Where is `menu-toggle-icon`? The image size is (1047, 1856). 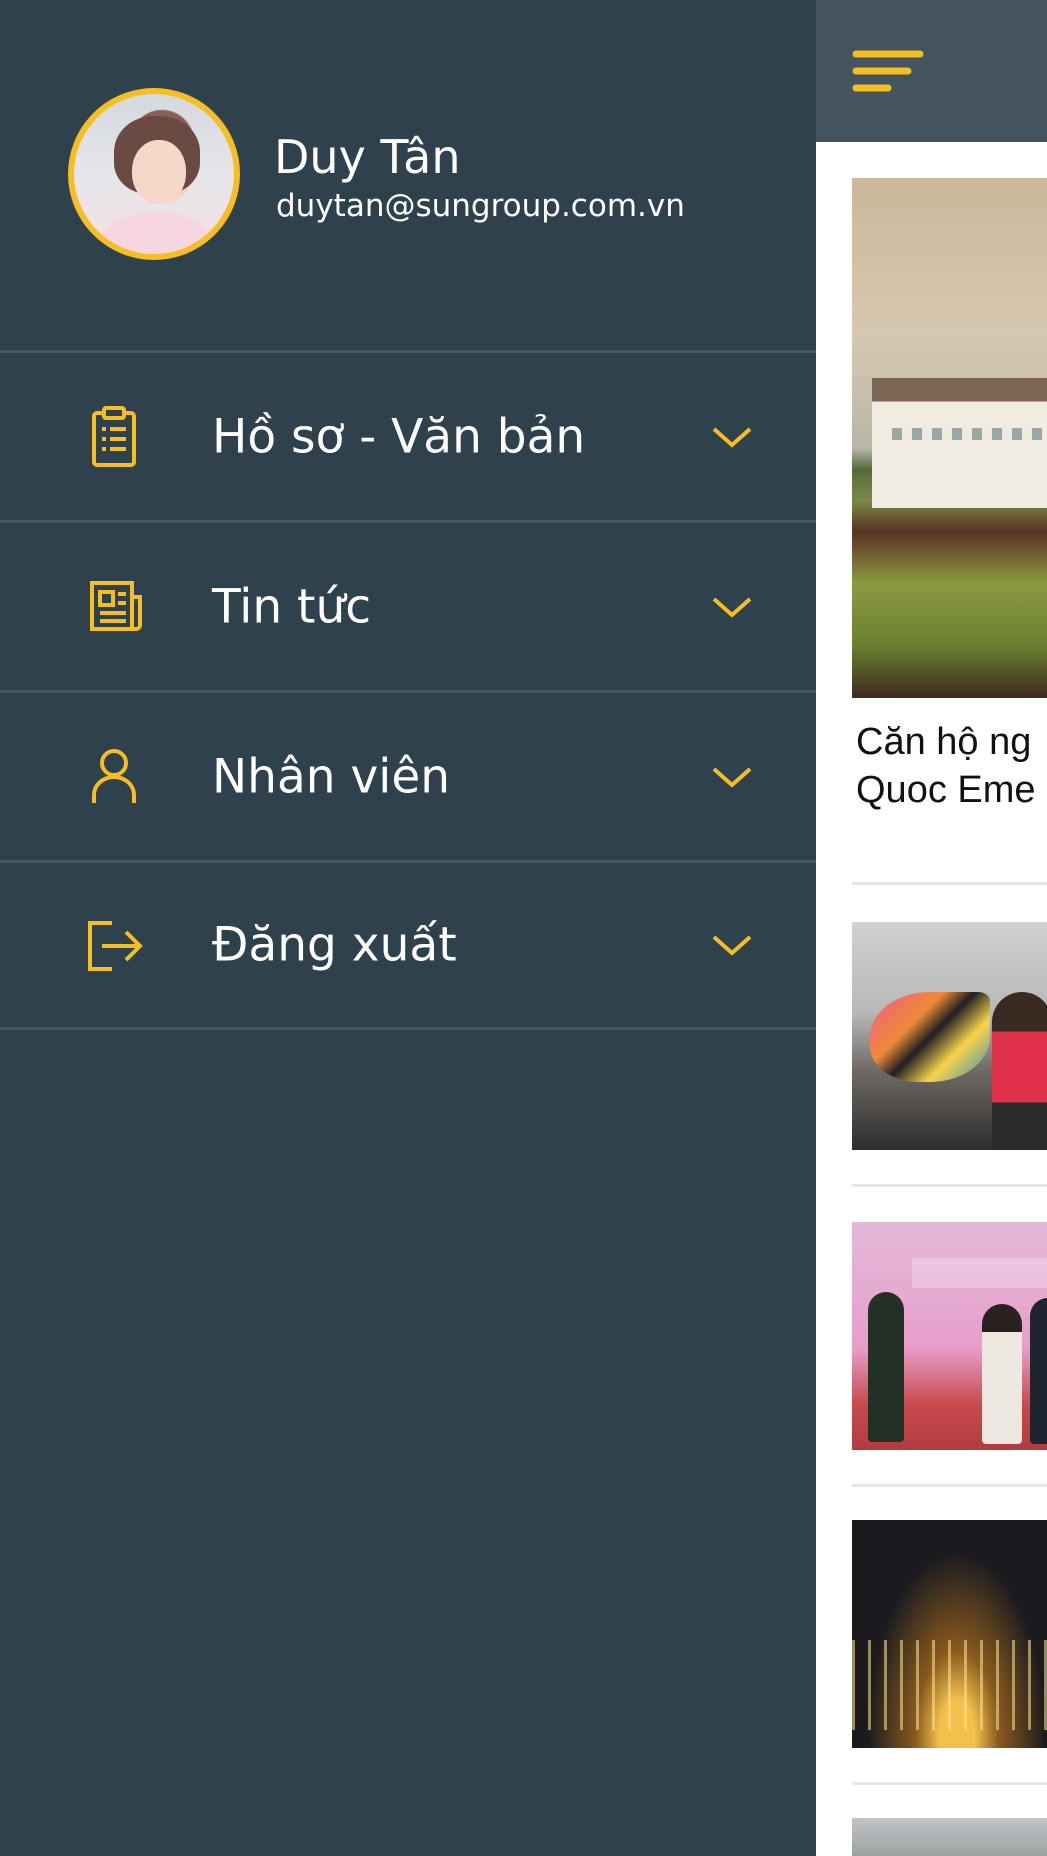 menu-toggle-icon is located at coordinates (888, 71).